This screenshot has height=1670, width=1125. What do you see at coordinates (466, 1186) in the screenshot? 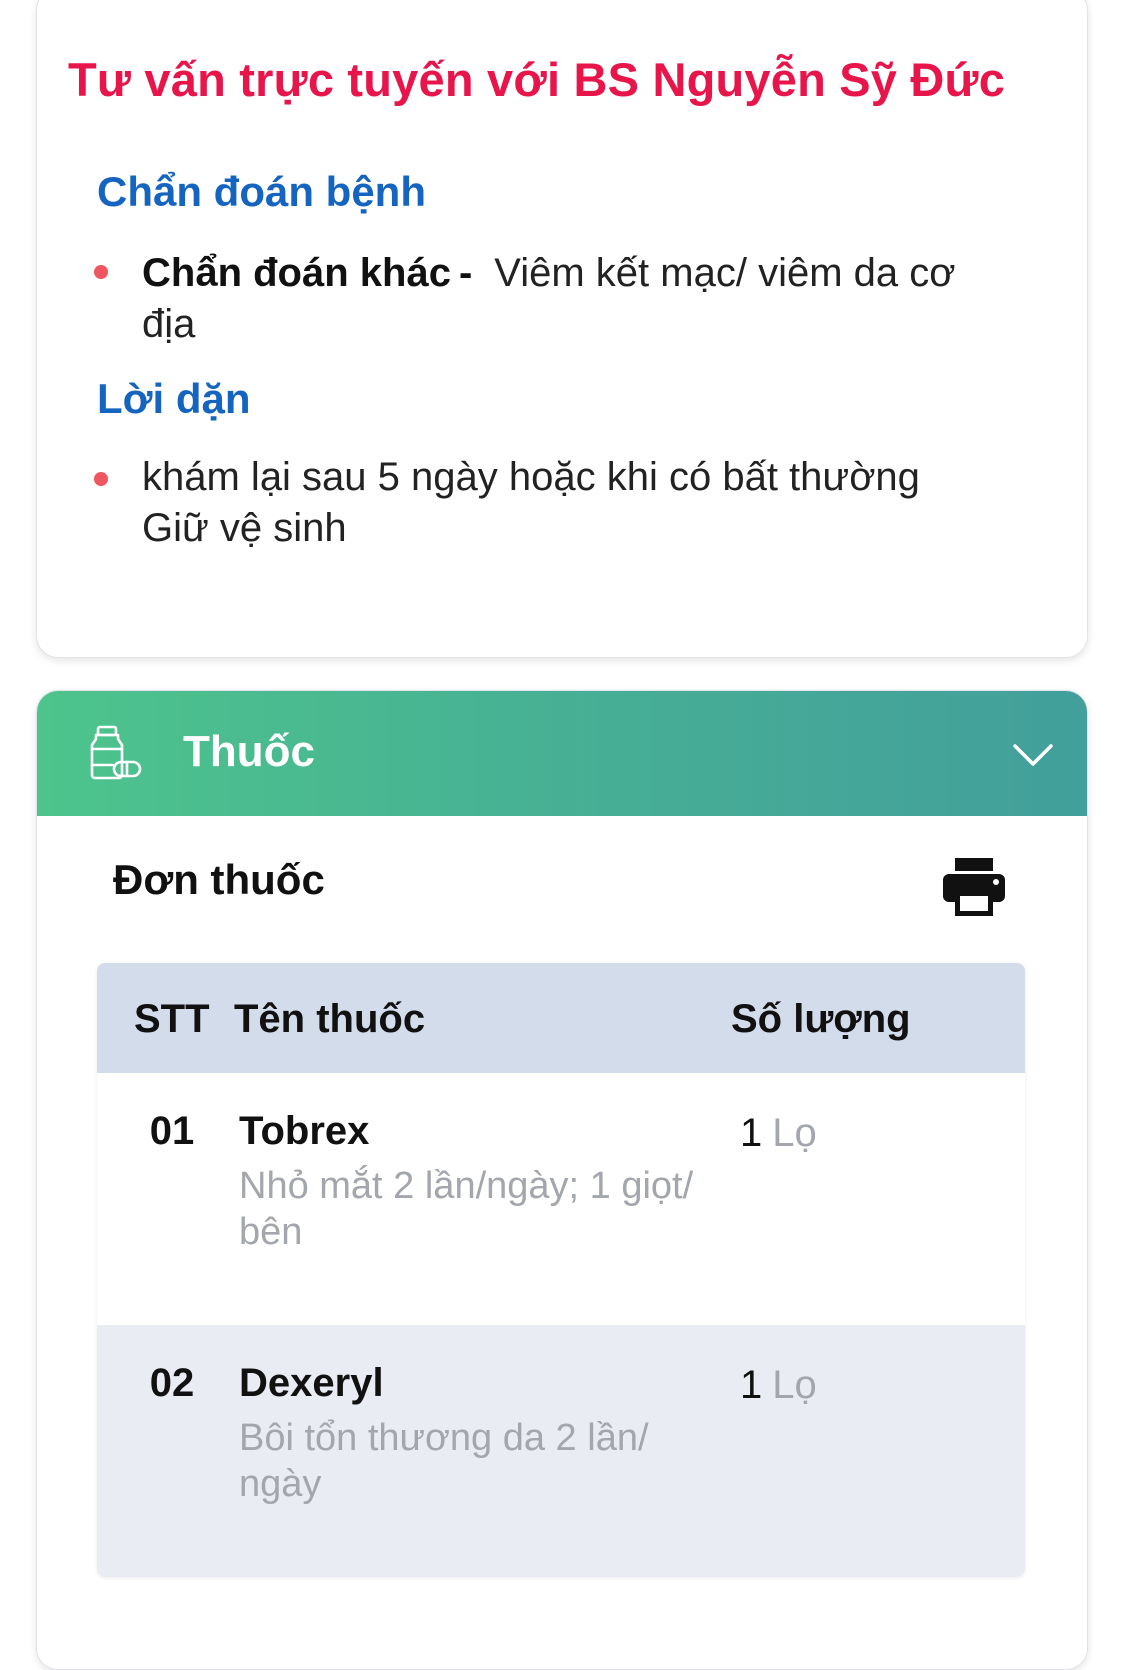
I see `usage-line-1: Nhỏ mắt 2 lần/ngày; 1 giọt/` at bounding box center [466, 1186].